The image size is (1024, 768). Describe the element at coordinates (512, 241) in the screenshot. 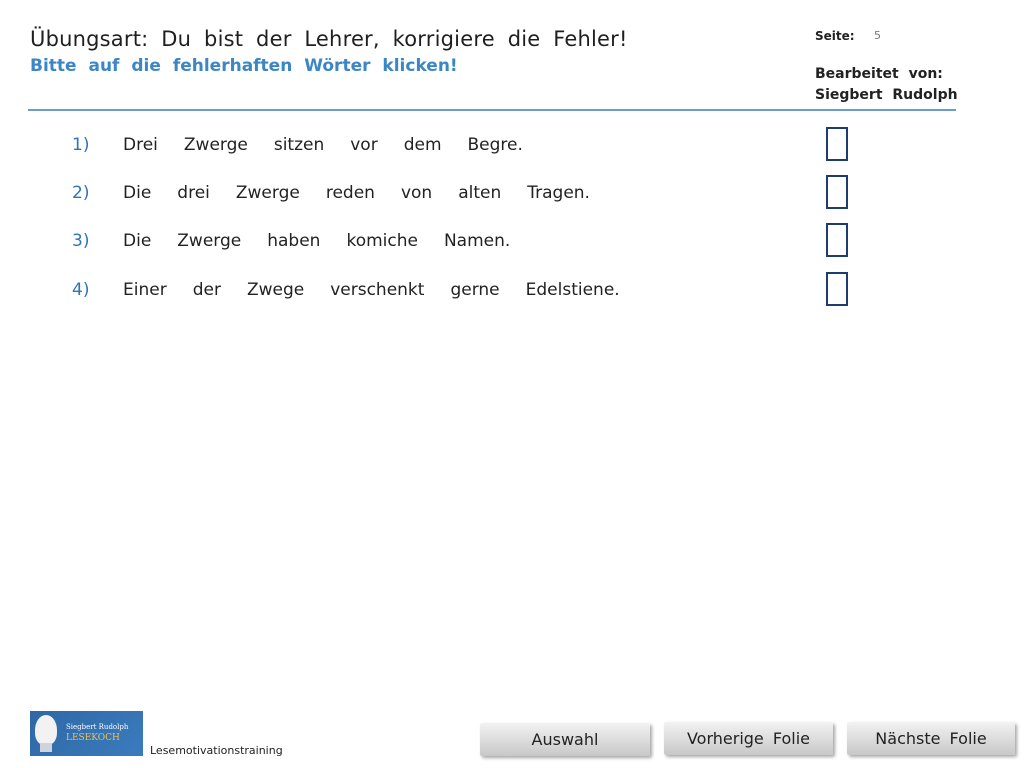

I see `exercise-row: 3) Die Zwerge haben komiche Namen.` at that location.